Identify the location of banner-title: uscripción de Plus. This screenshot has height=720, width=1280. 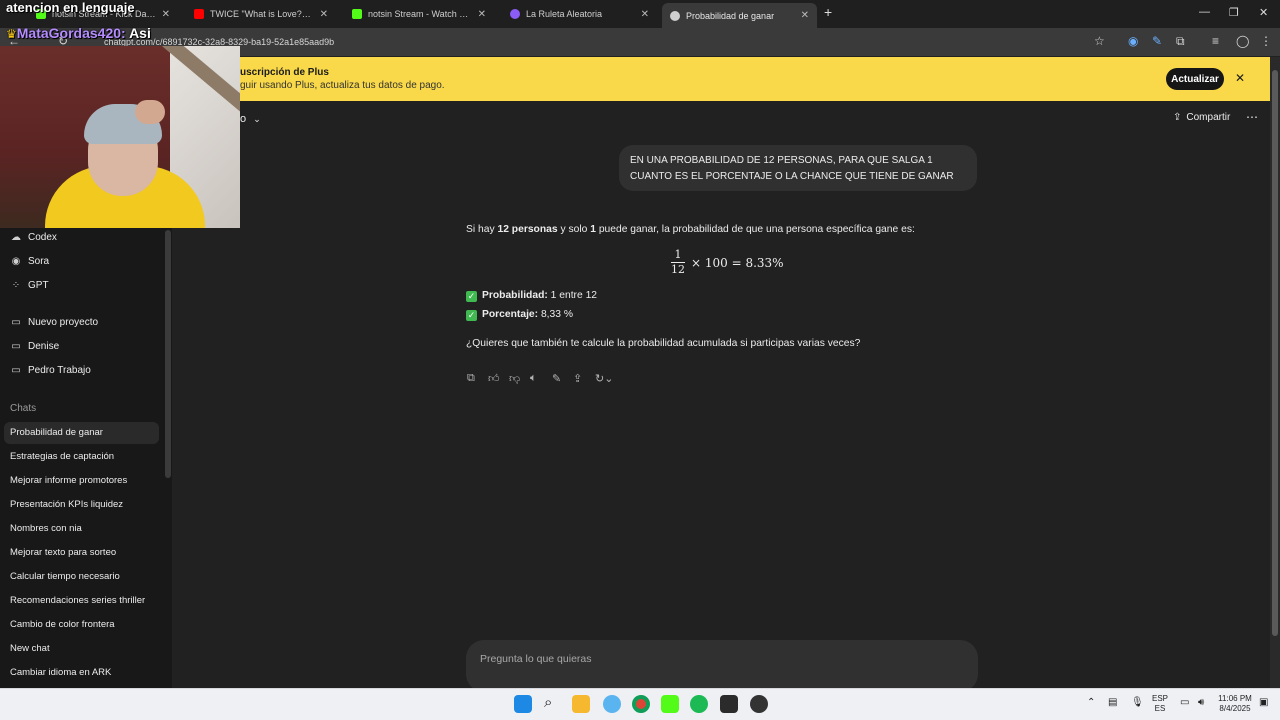
(284, 72).